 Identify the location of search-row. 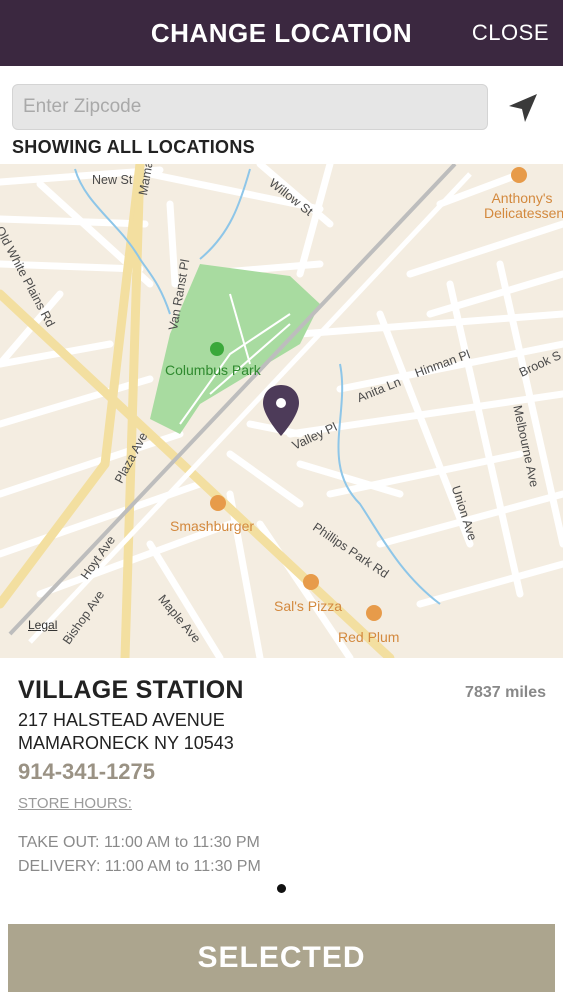
(282, 107).